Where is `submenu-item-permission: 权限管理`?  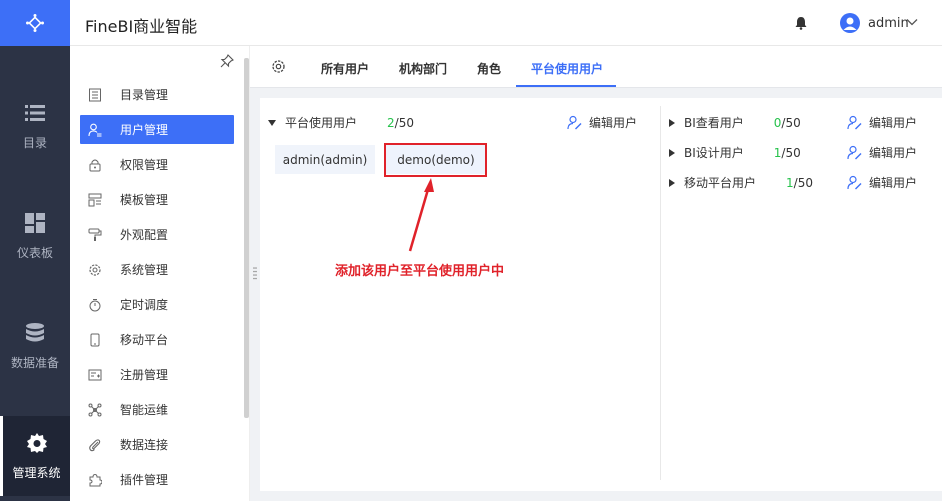
submenu-item-permission: 权限管理 is located at coordinates (157, 164).